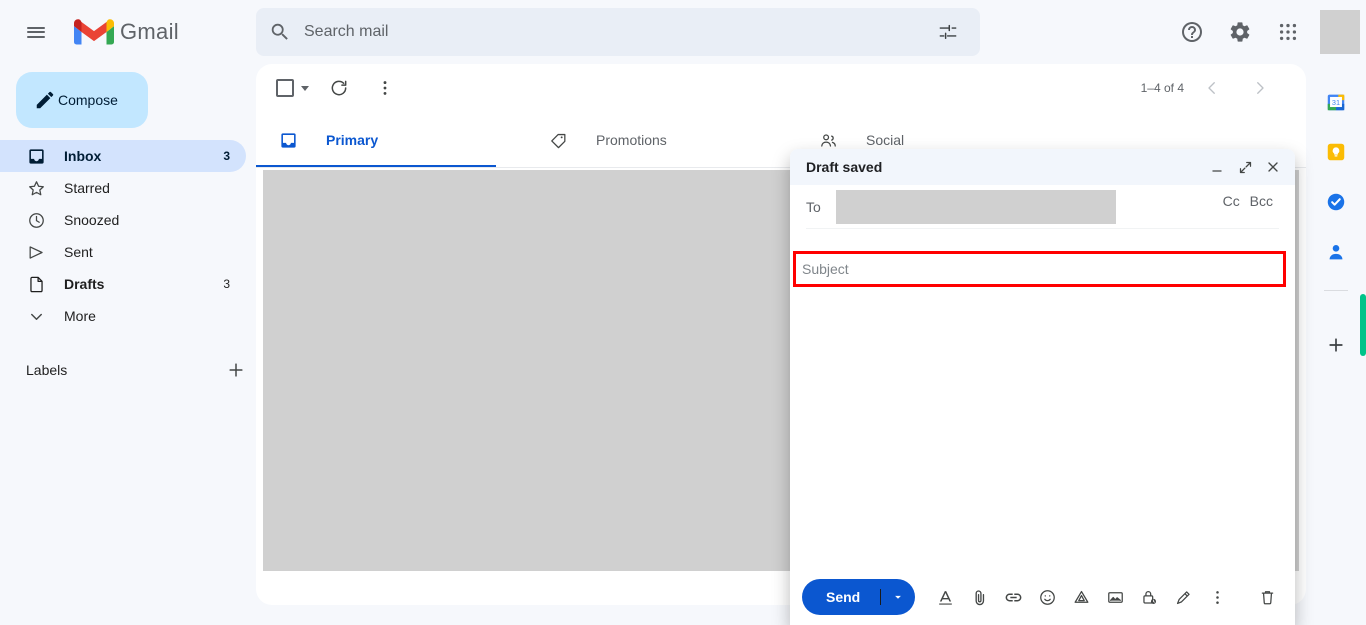 Image resolution: width=1366 pixels, height=625 pixels. I want to click on google-tasks-icon, so click(1336, 202).